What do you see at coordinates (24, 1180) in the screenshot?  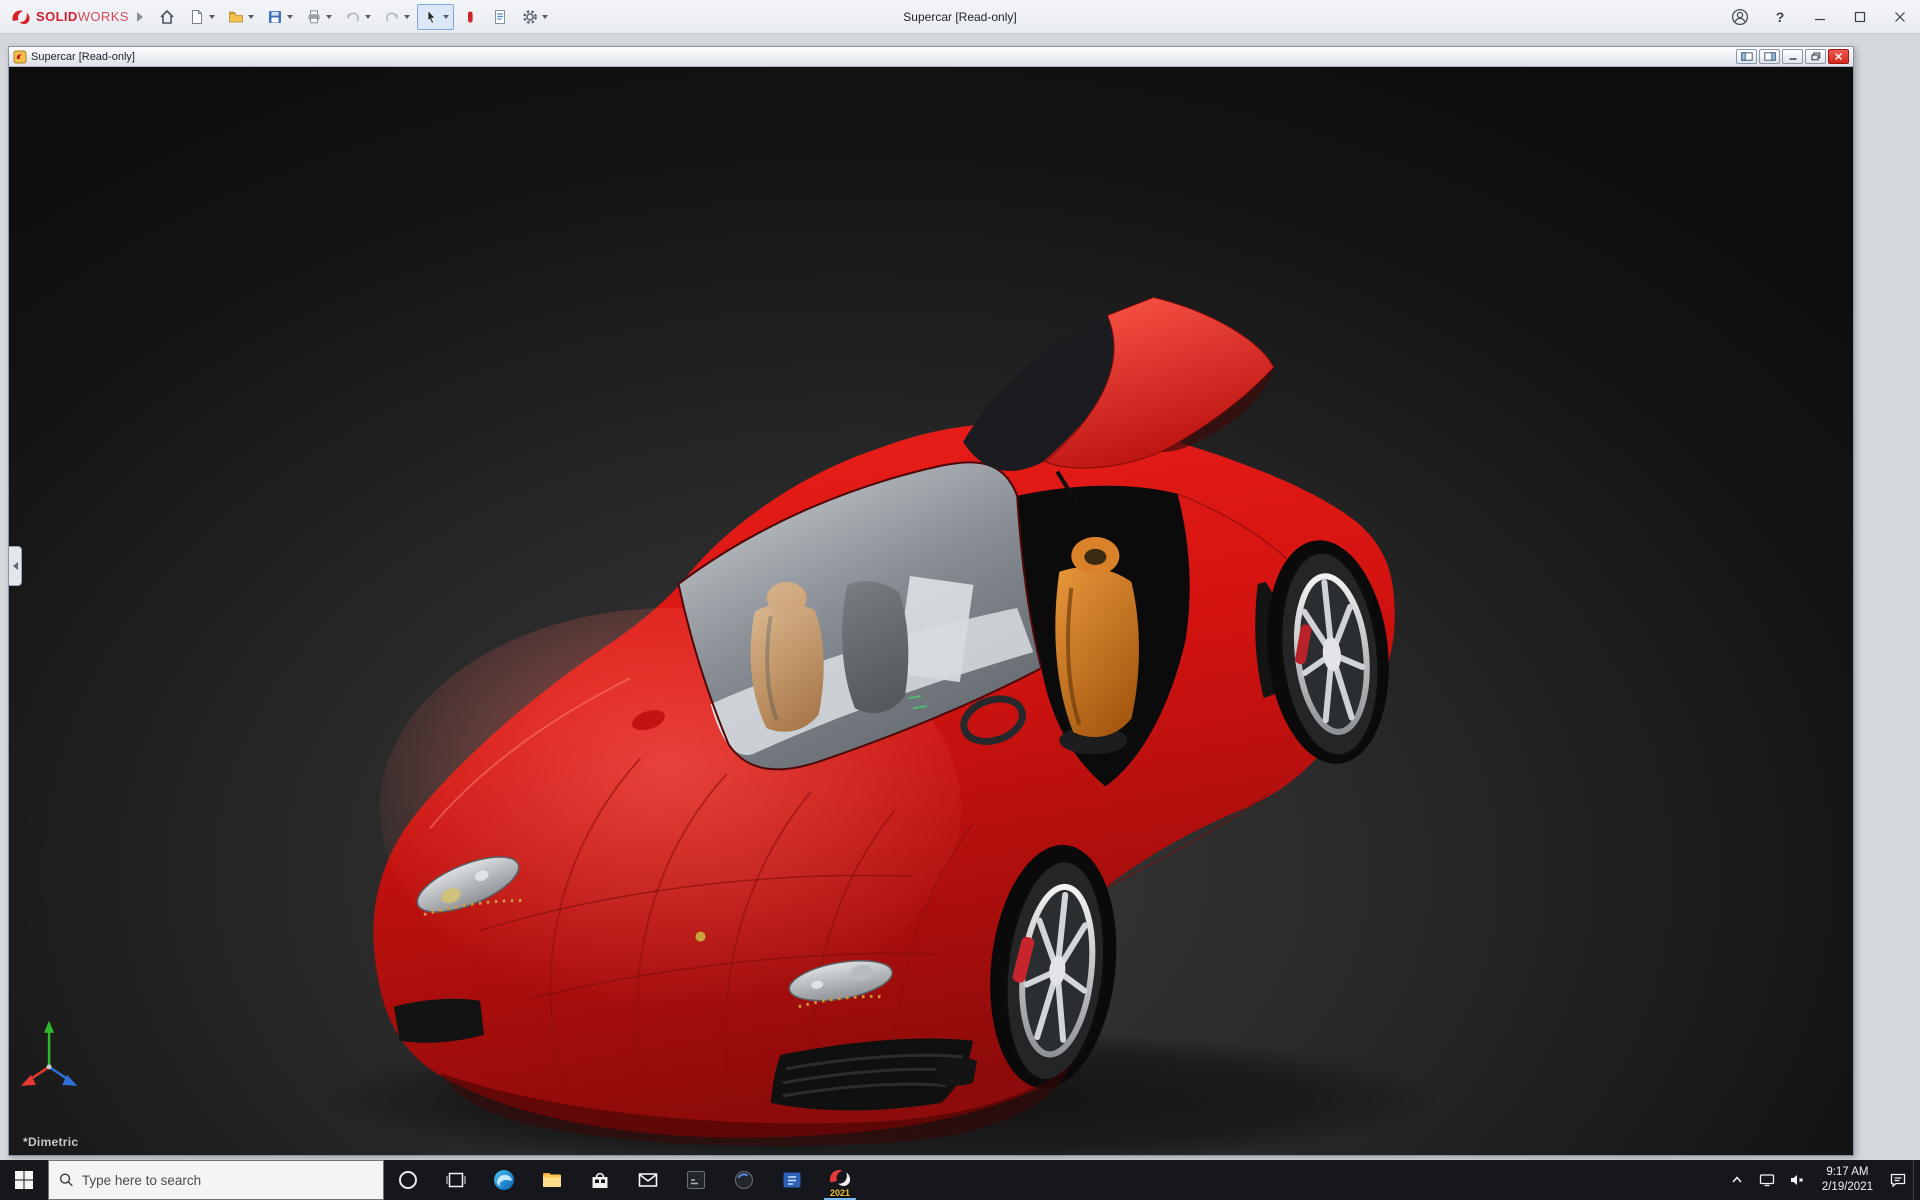 I see `start-button` at bounding box center [24, 1180].